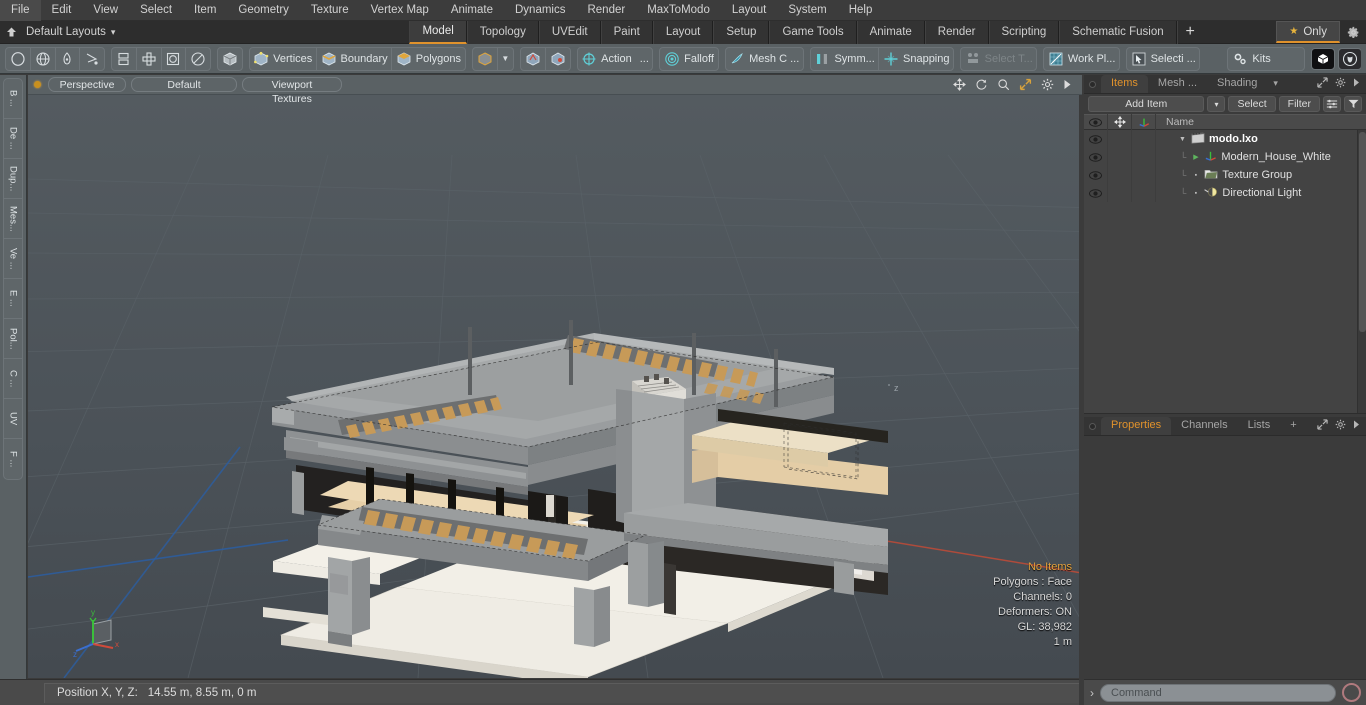 The image size is (1366, 705). What do you see at coordinates (956, 32) in the screenshot?
I see `tab-render: Render` at bounding box center [956, 32].